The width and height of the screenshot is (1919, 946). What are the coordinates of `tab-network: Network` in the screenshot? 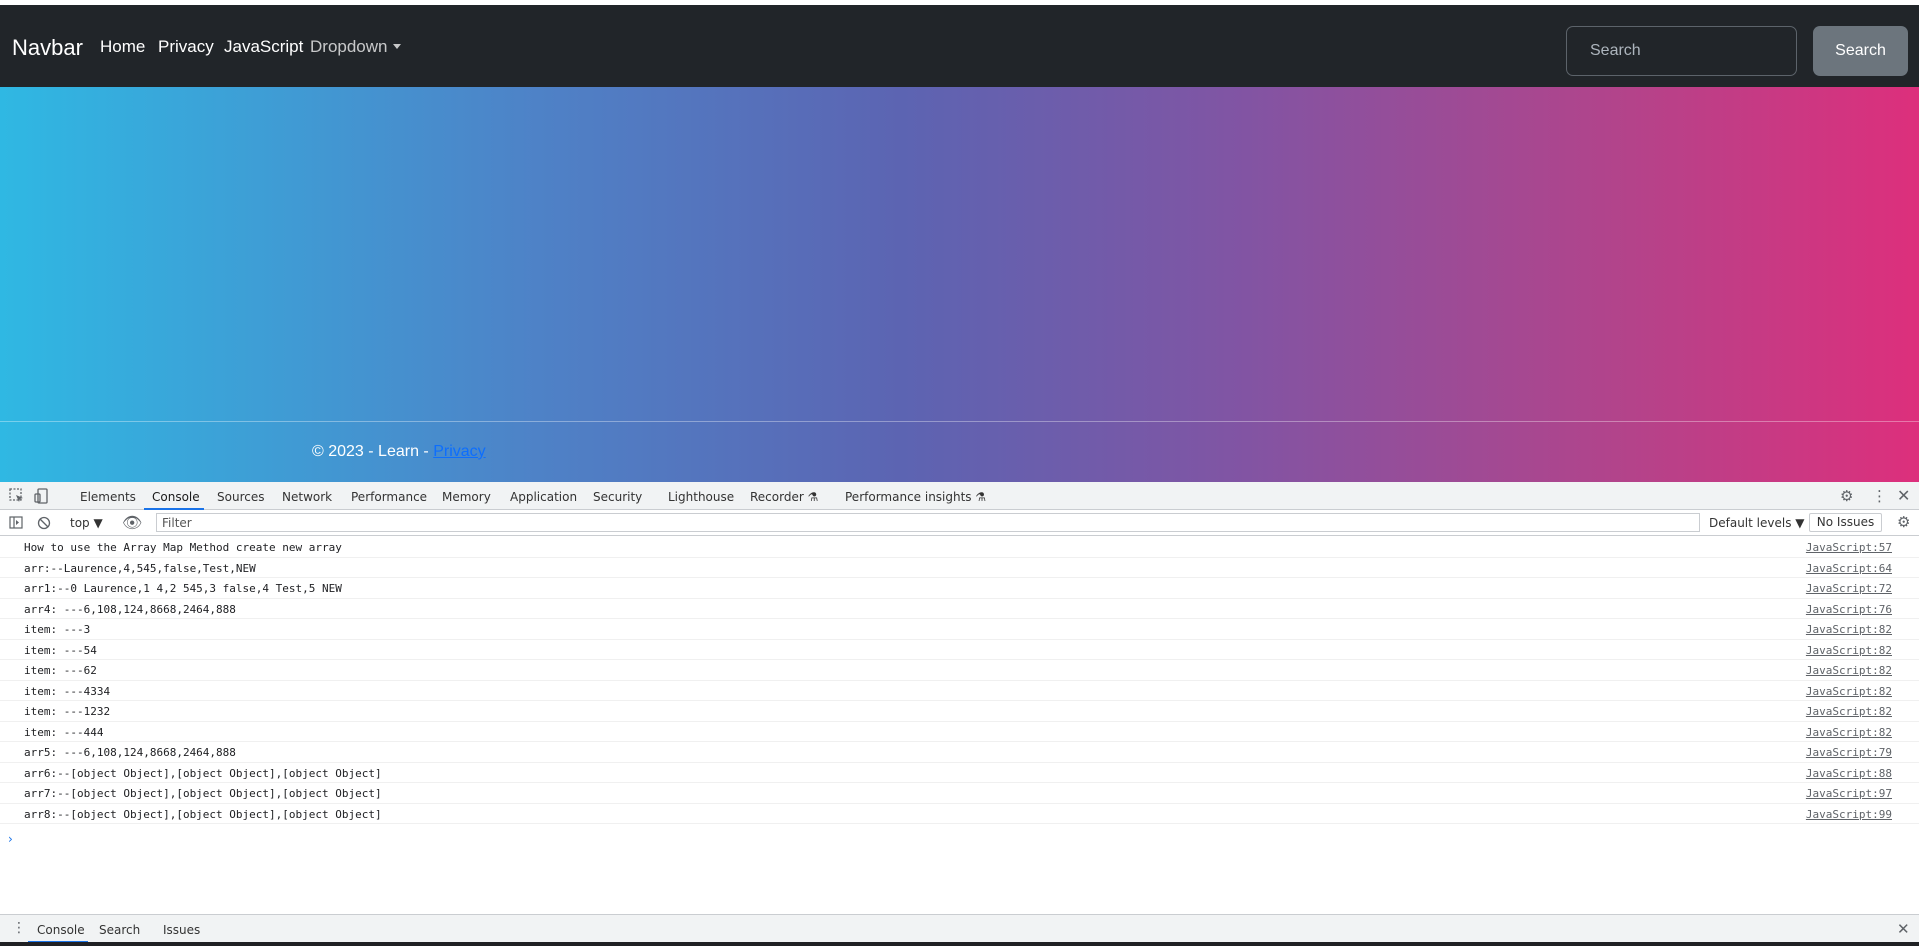 It's located at (307, 497).